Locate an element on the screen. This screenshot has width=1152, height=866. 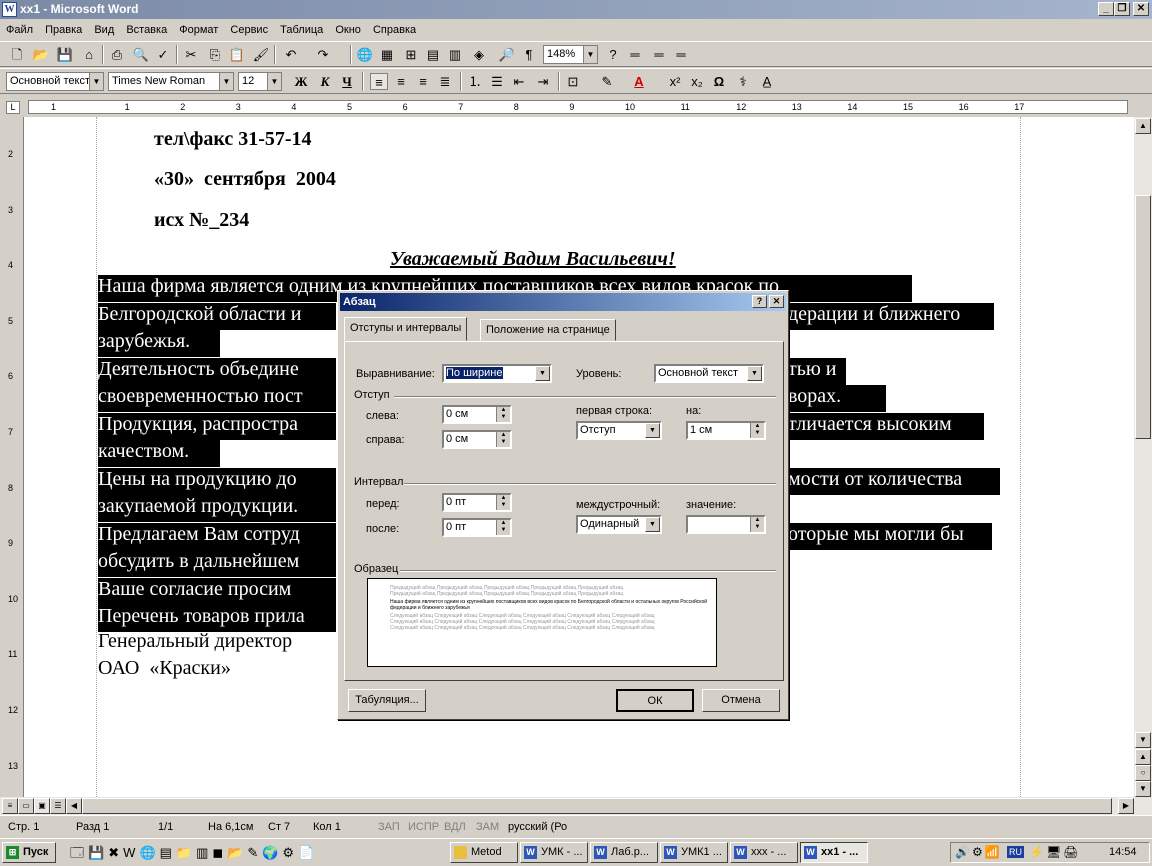
menu-window: Окно is located at coordinates (348, 30).